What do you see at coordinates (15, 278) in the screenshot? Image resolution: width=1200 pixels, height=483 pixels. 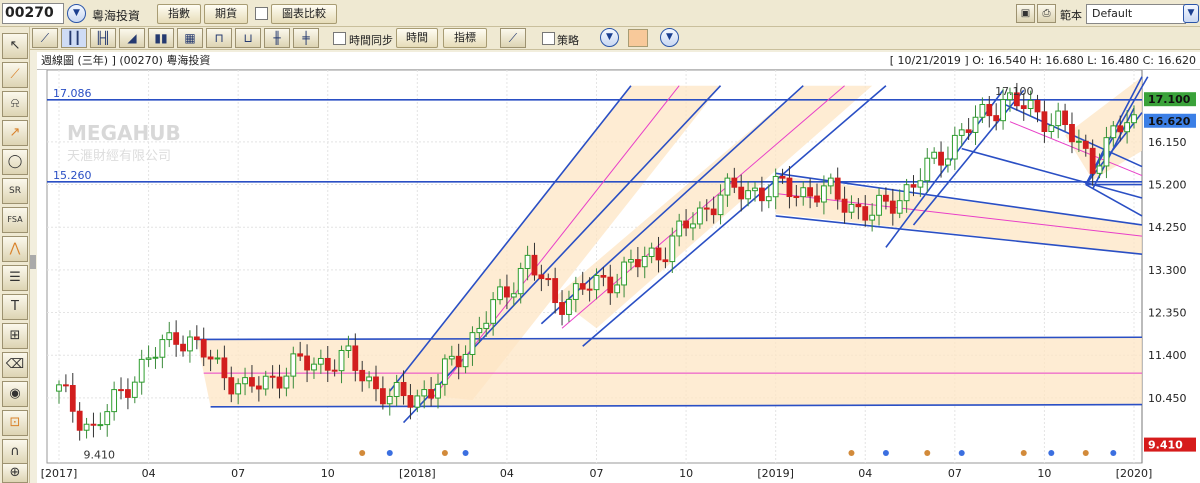 I see `fibonacci-icon: ☰` at bounding box center [15, 278].